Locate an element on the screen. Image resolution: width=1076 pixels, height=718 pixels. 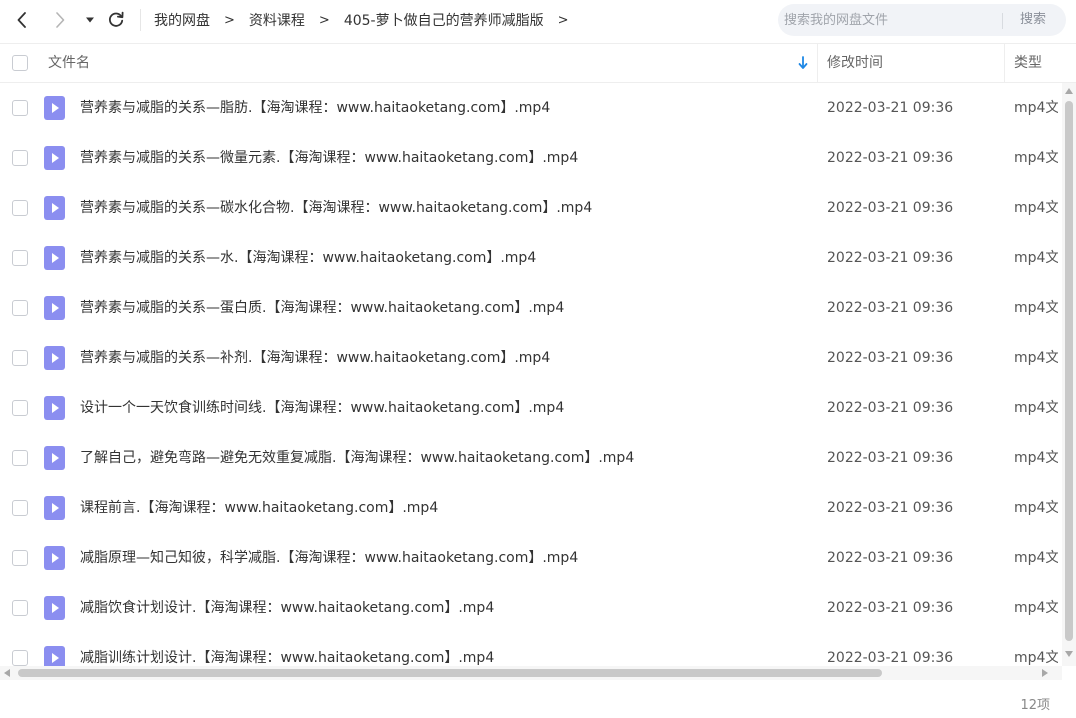
column-header-name: 文件名 is located at coordinates (69, 63).